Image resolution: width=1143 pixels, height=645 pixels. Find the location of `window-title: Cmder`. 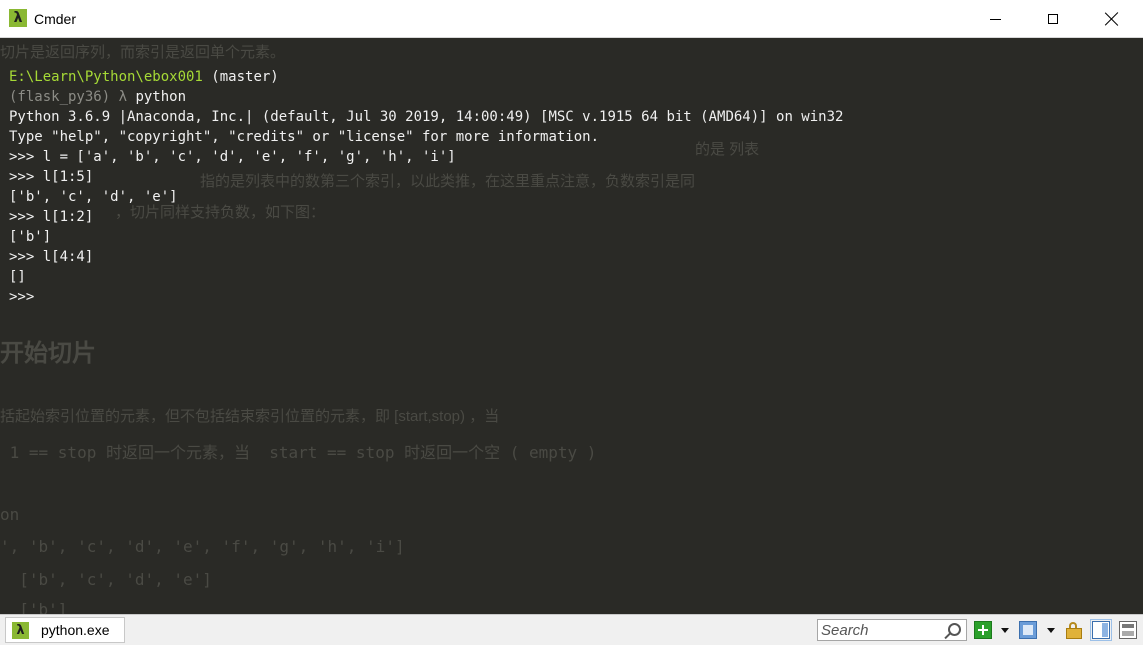

window-title: Cmder is located at coordinates (55, 19).